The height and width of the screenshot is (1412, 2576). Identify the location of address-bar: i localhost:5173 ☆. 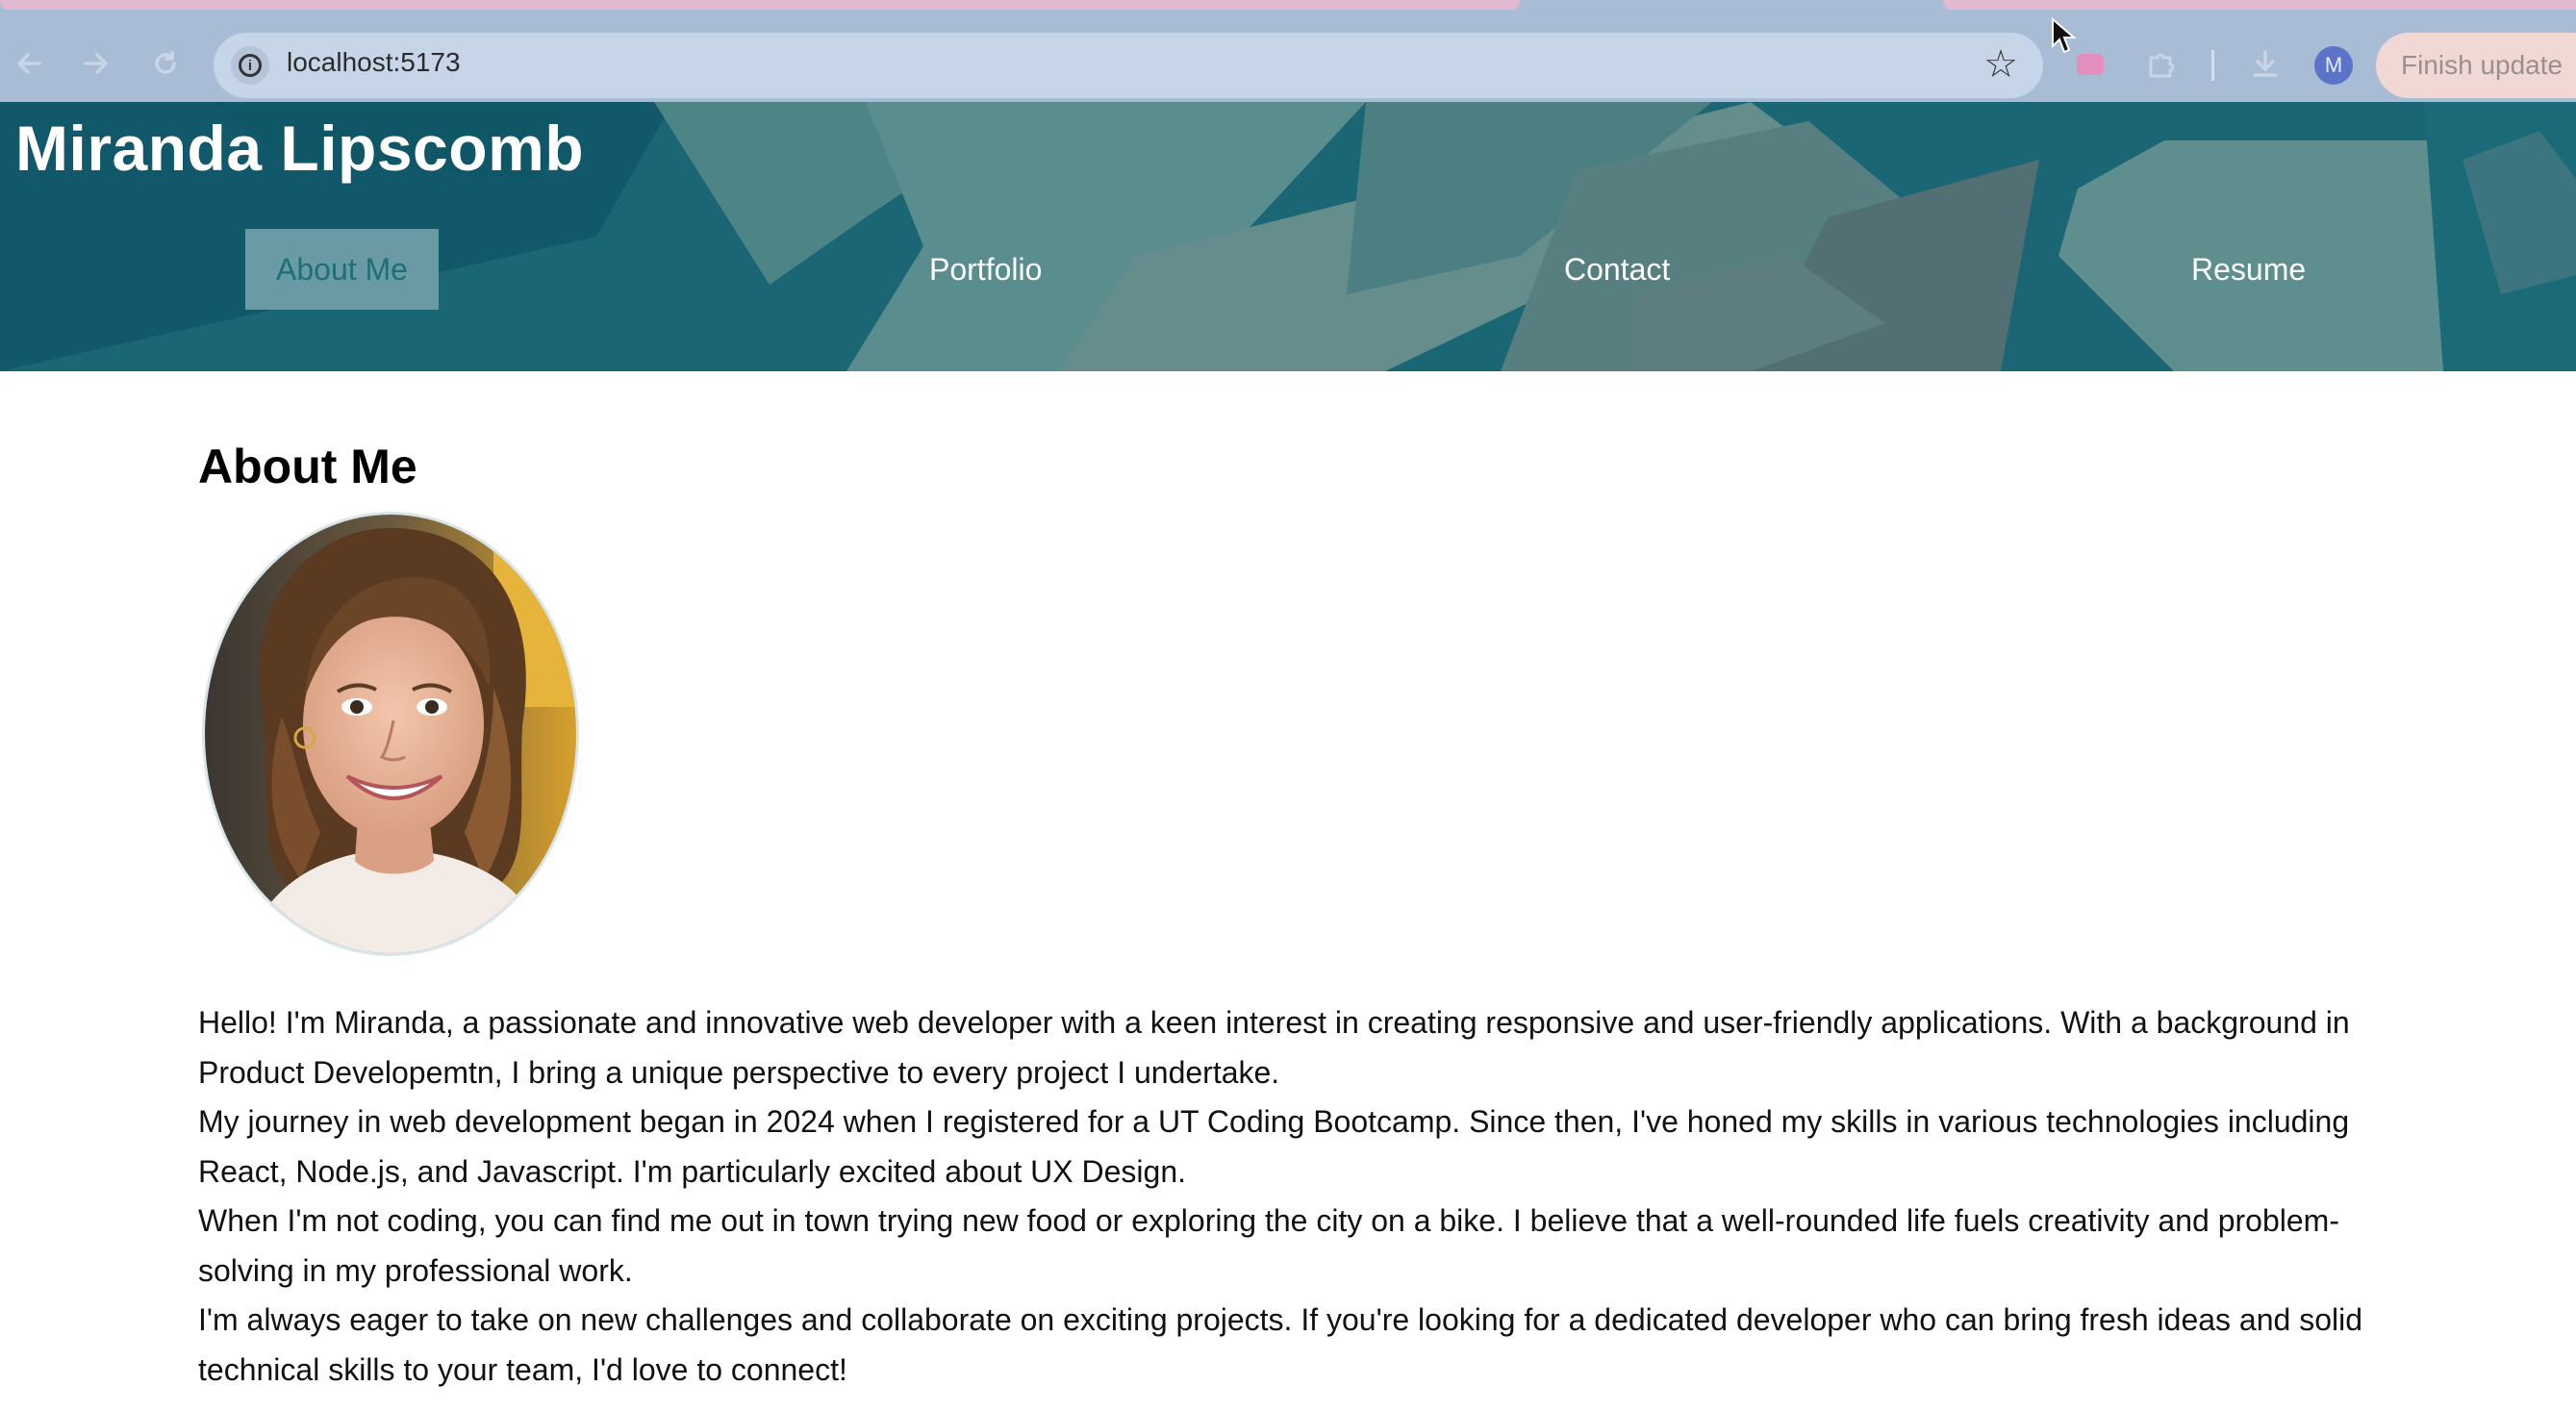
(1129, 65).